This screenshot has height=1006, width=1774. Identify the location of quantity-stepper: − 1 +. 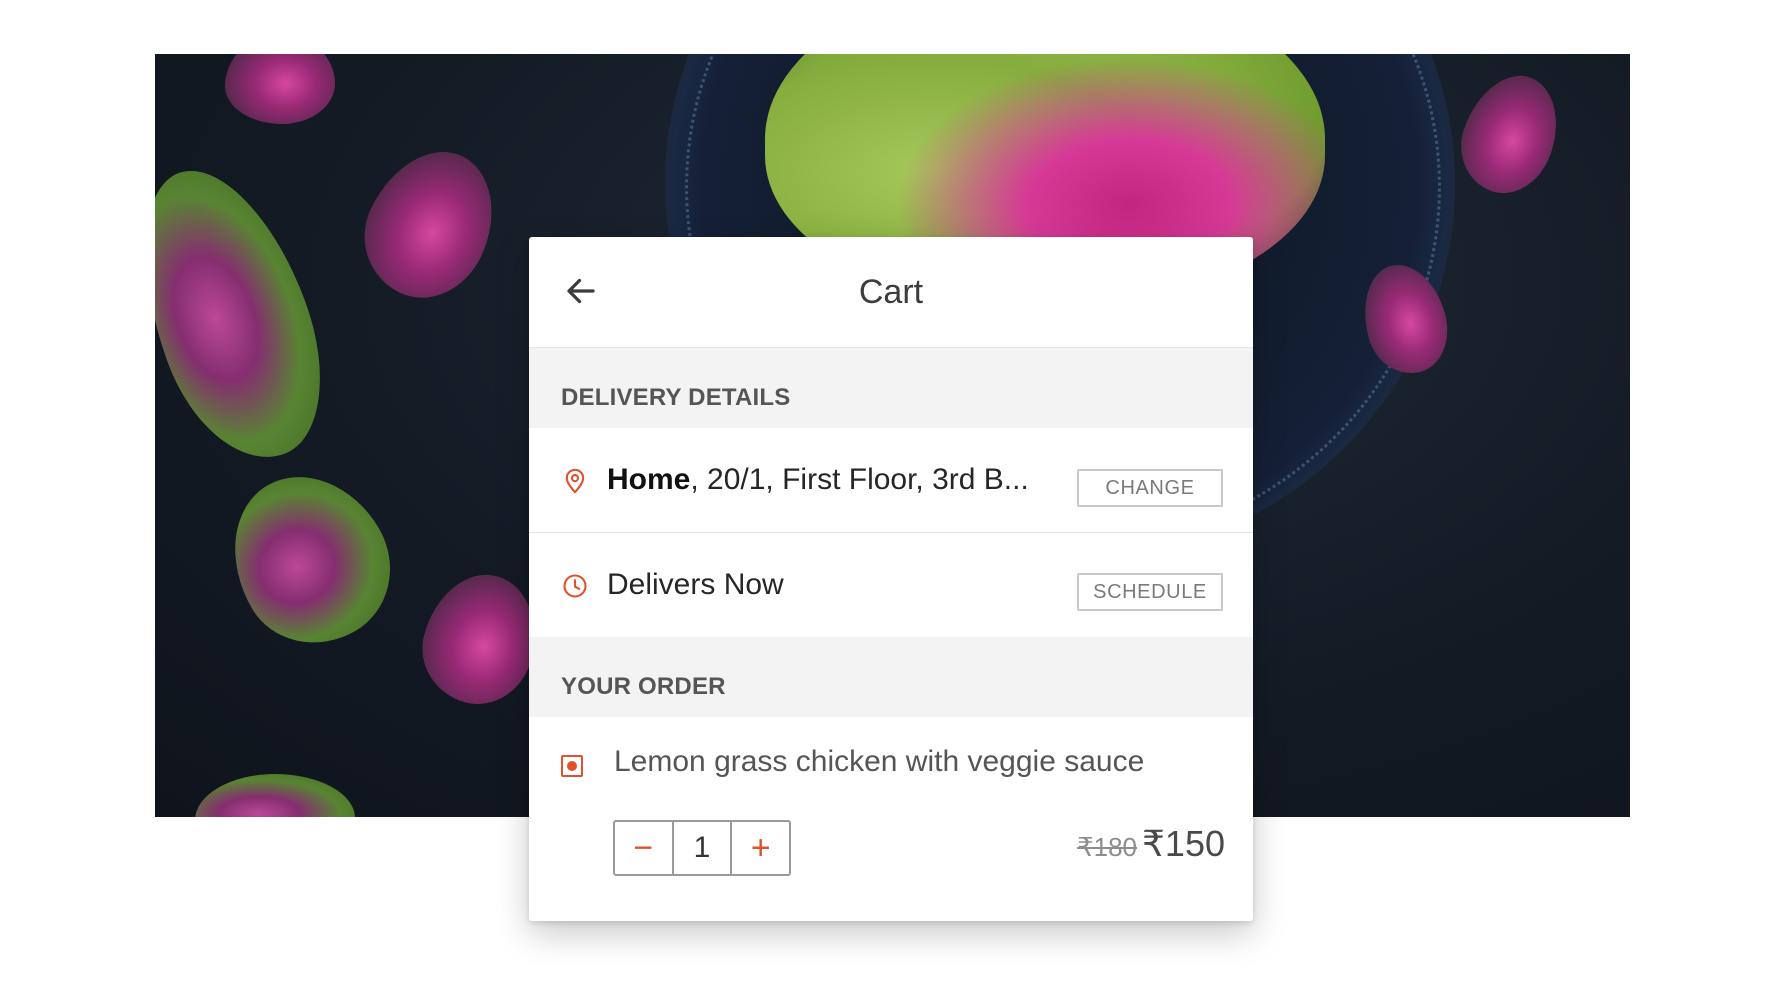
(702, 848).